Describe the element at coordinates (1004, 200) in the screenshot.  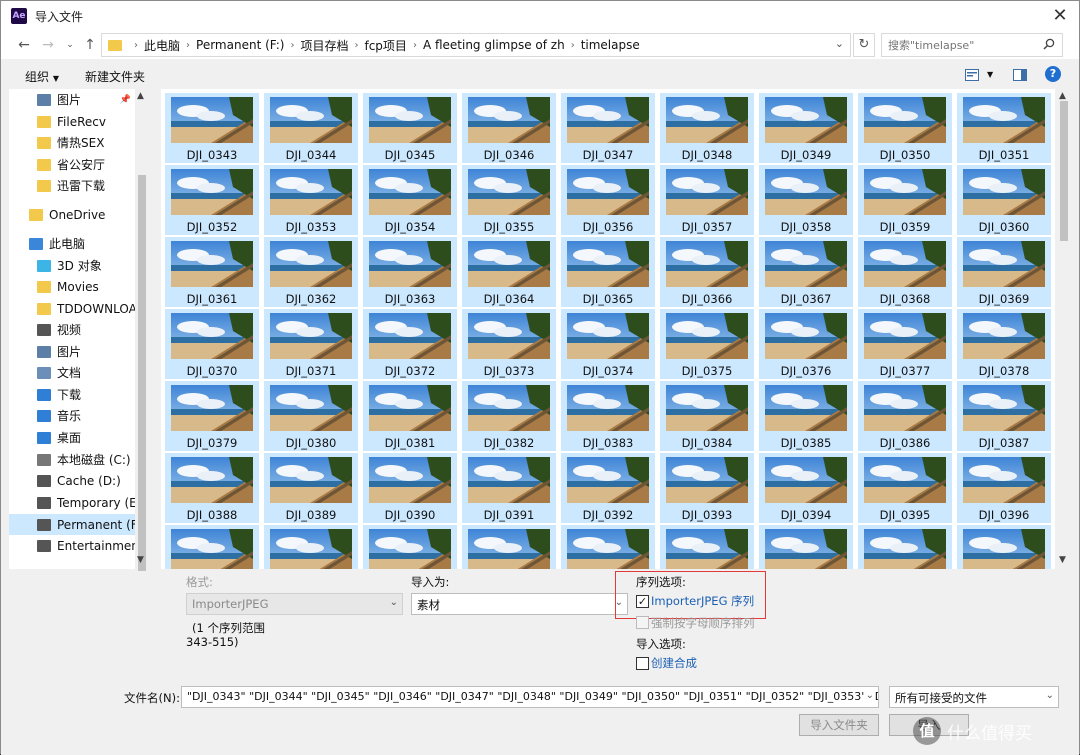
I see `file-thumbnail: DJI_0360` at that location.